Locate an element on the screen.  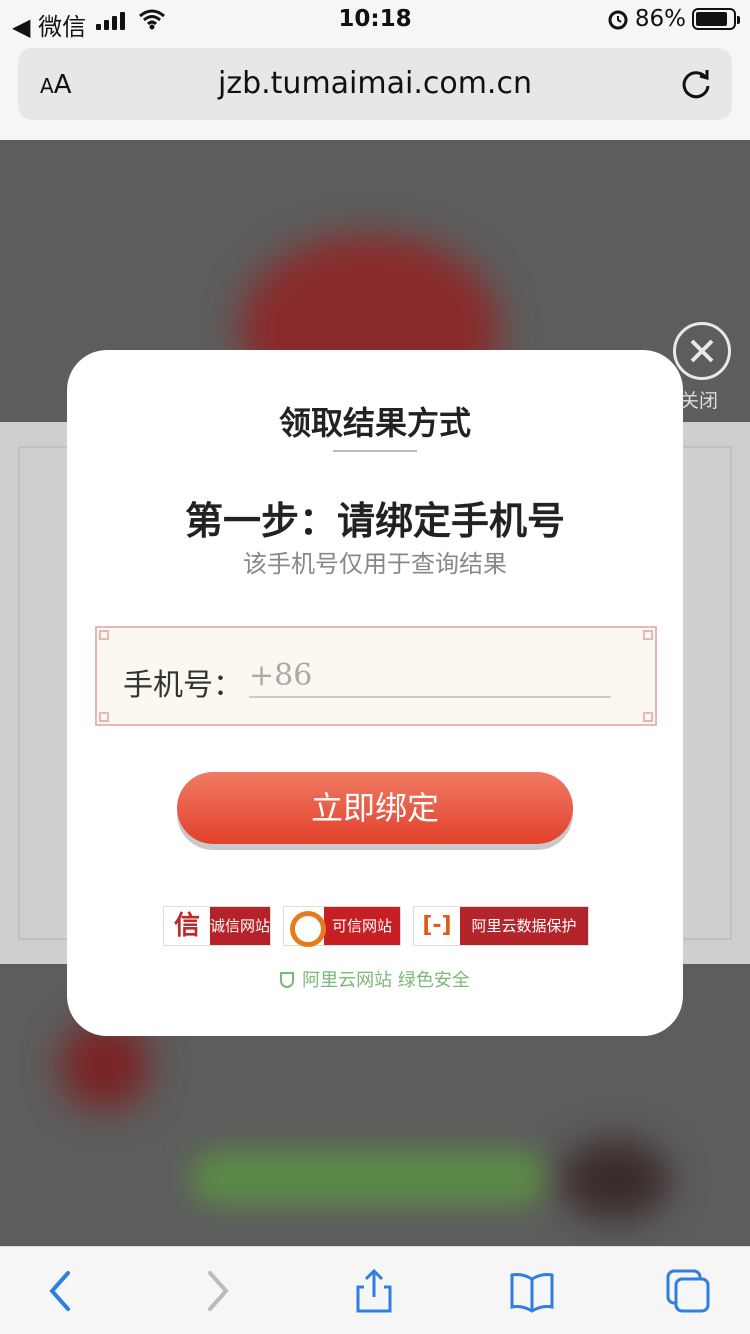
close-button is located at coordinates (702, 351).